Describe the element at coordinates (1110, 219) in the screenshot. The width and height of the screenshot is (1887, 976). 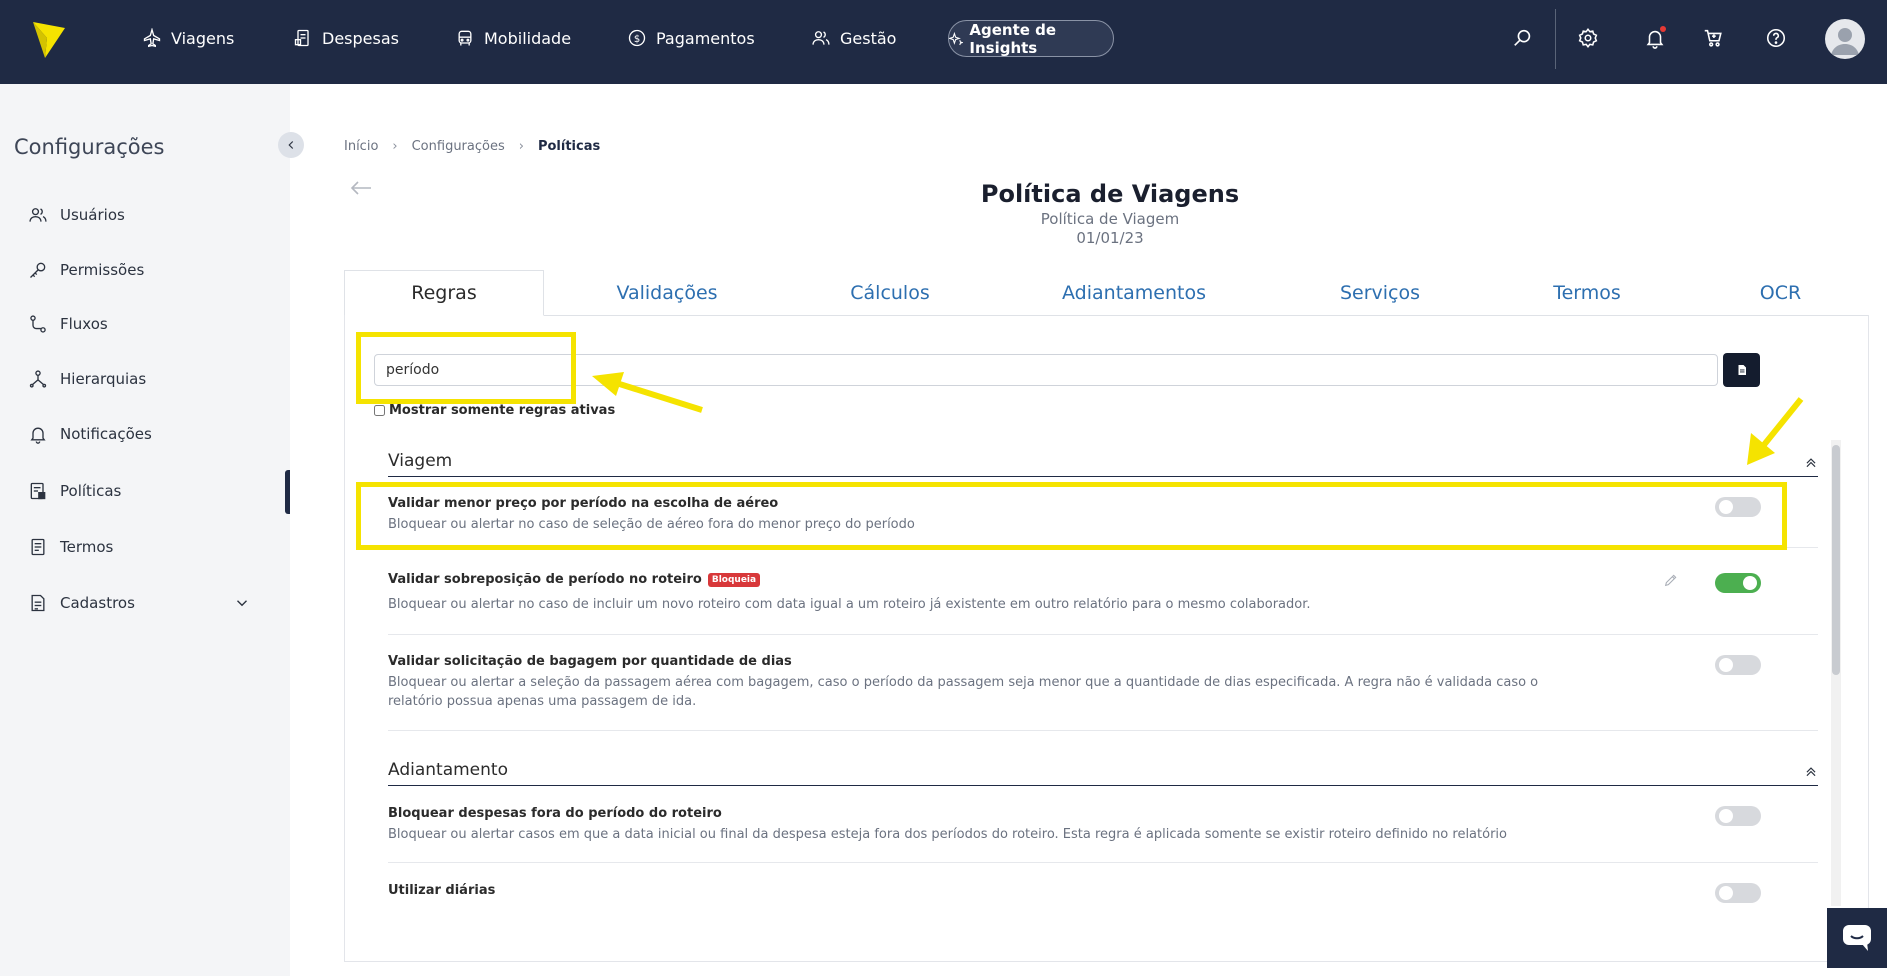
I see `page-subtitle: Política de Viagem` at that location.